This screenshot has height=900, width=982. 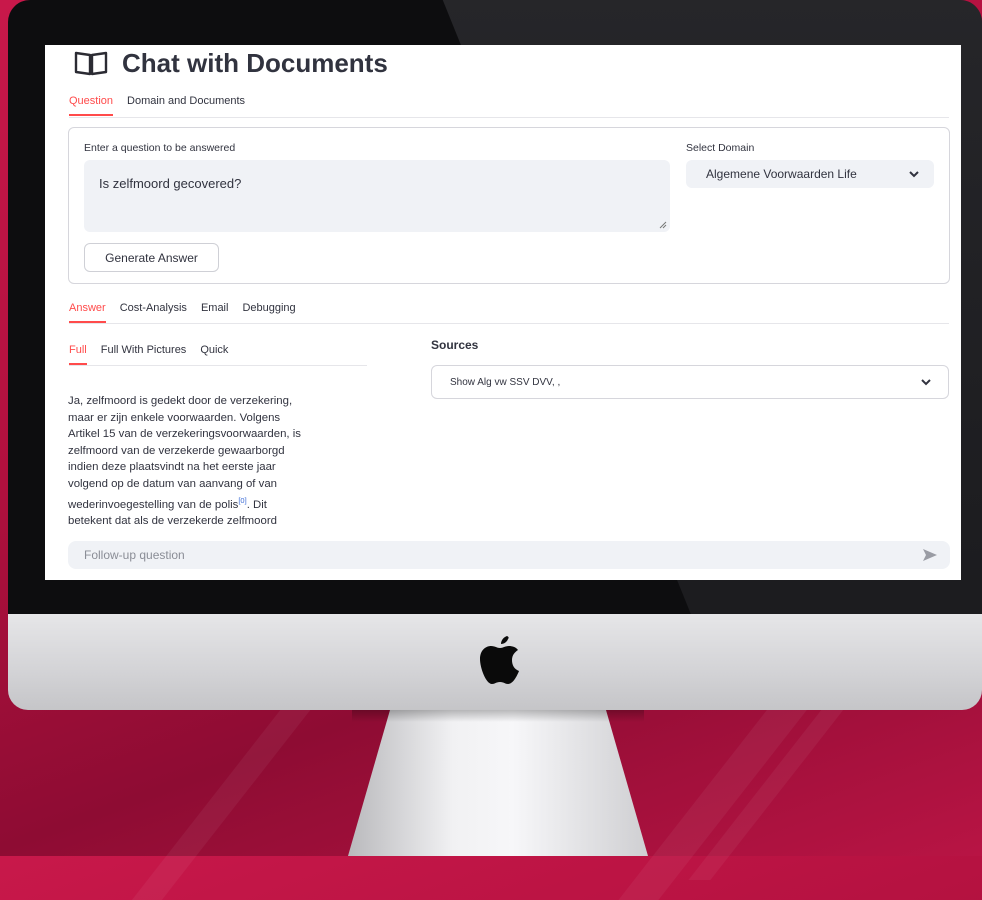 What do you see at coordinates (215, 312) in the screenshot?
I see `tab-email: Email` at bounding box center [215, 312].